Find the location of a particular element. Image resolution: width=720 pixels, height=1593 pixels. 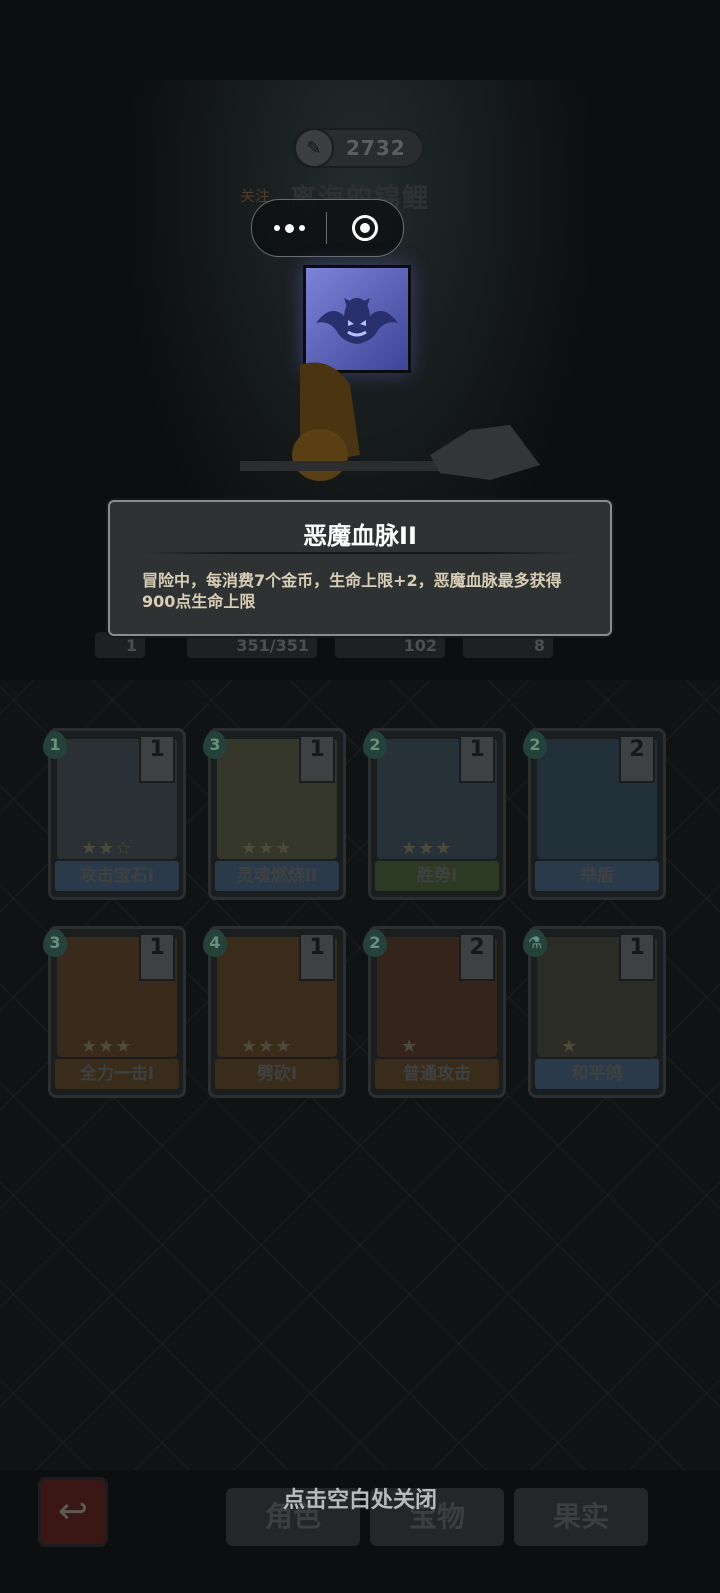

card-name: 举盾 is located at coordinates (597, 876).